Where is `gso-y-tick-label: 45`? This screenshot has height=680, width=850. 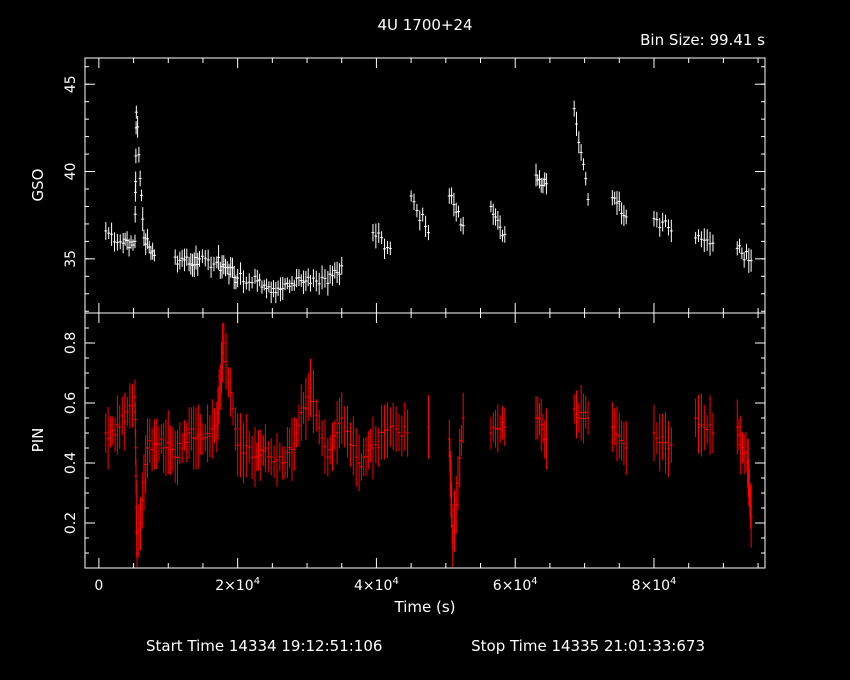 gso-y-tick-label: 45 is located at coordinates (71, 84).